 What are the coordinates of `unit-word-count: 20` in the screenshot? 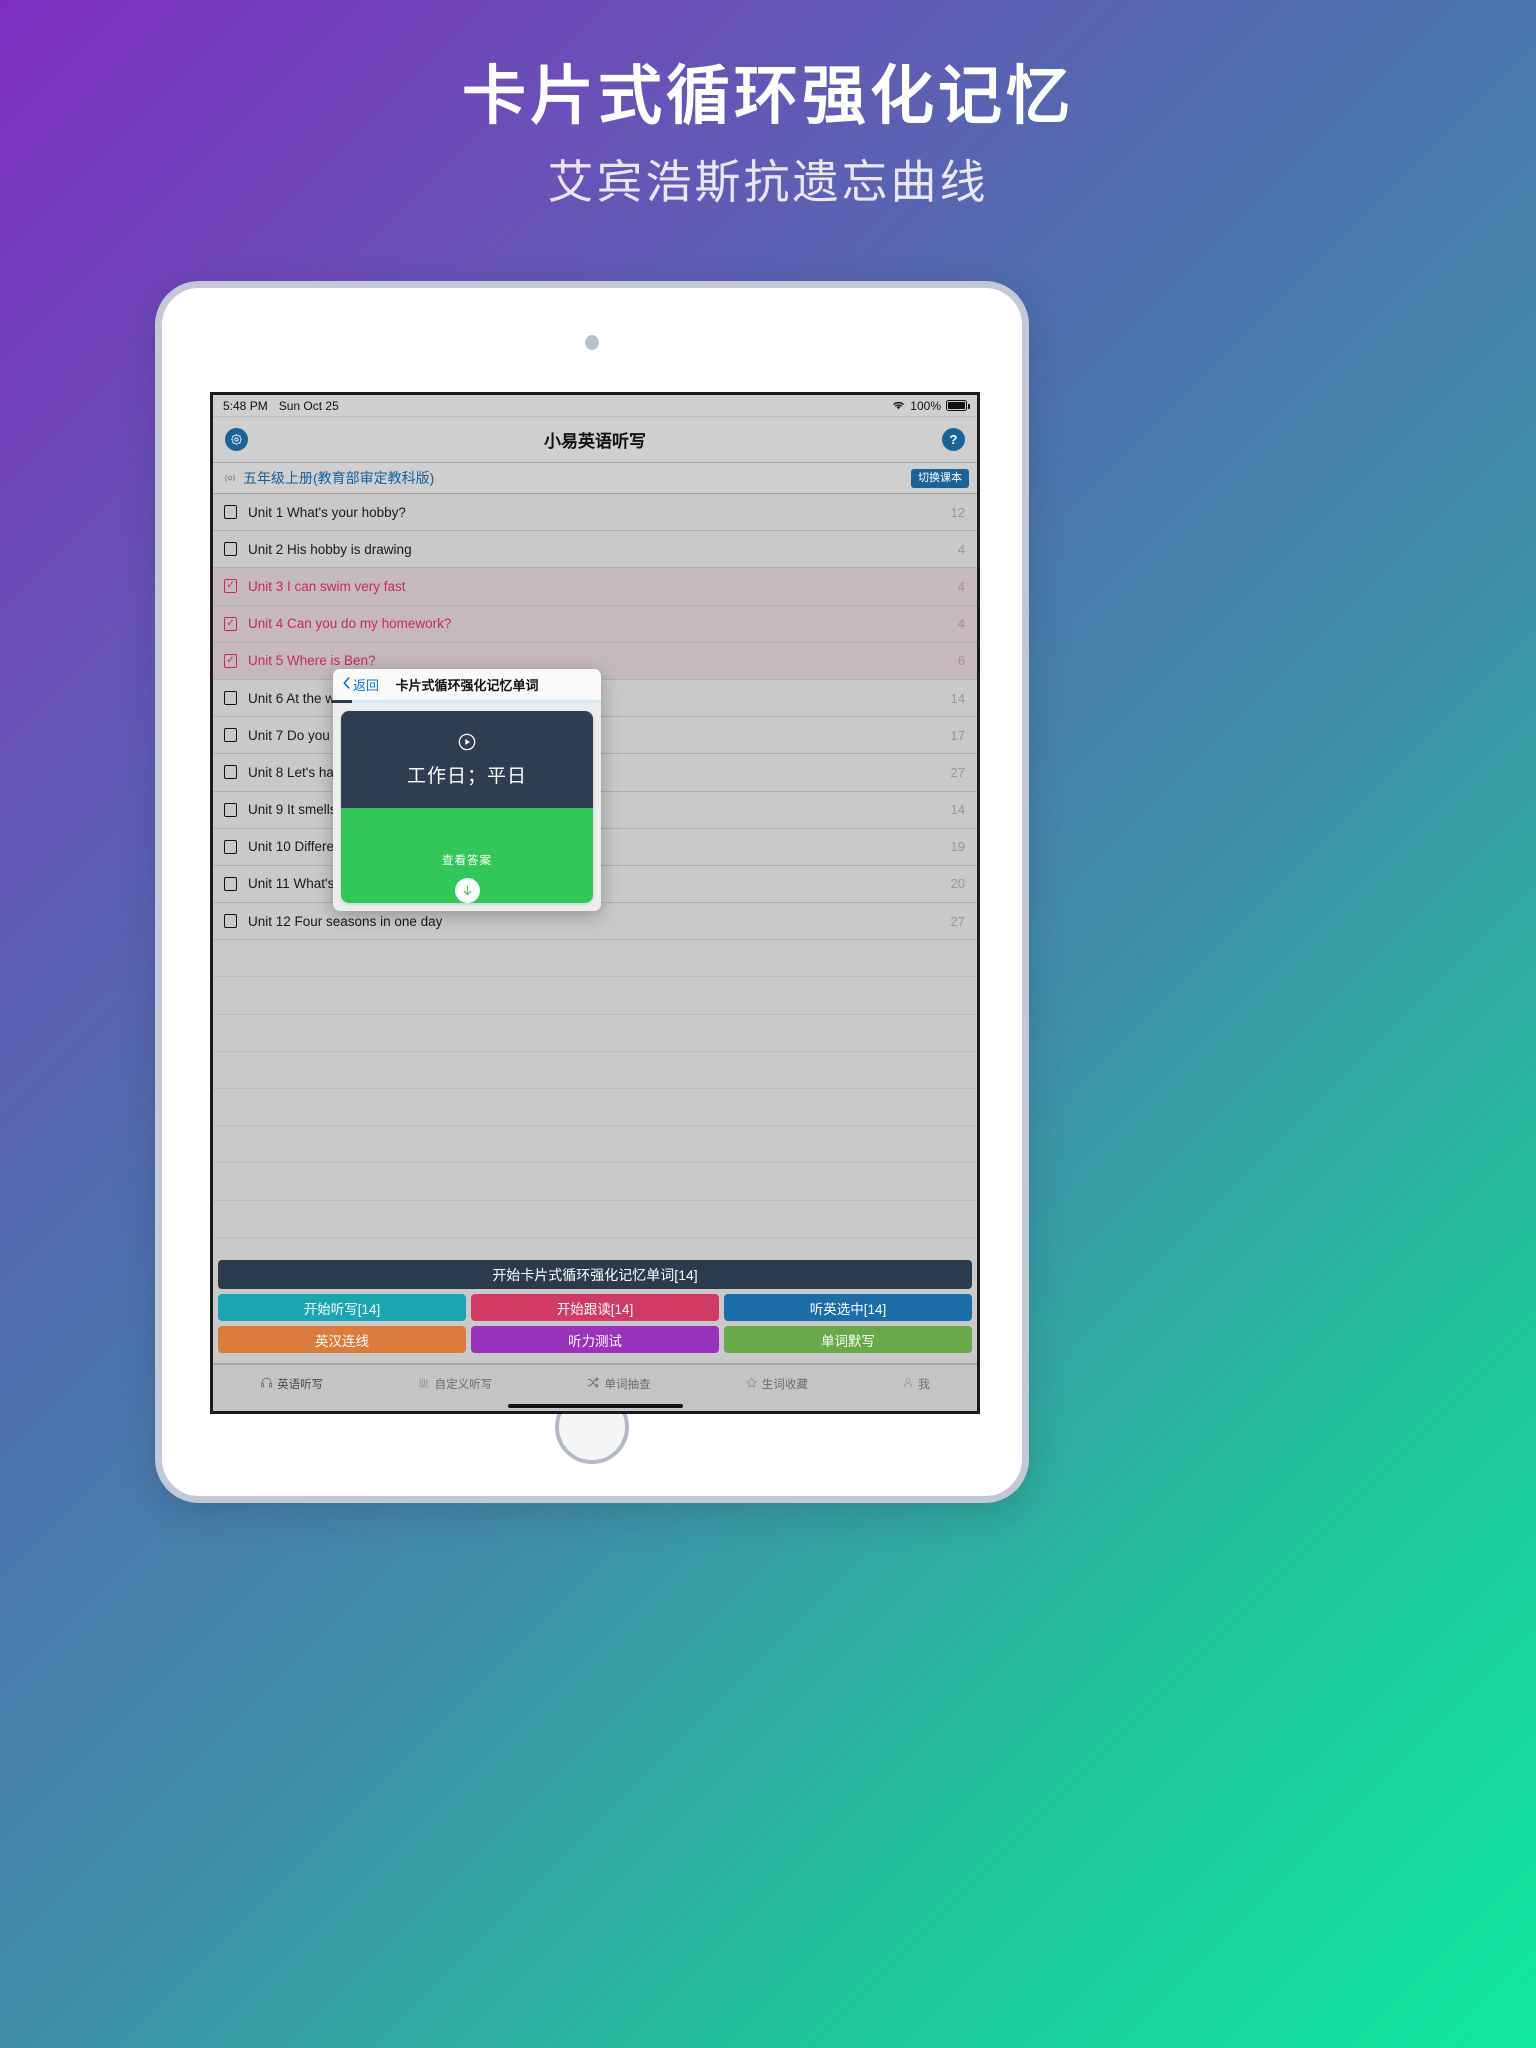 It's located at (957, 884).